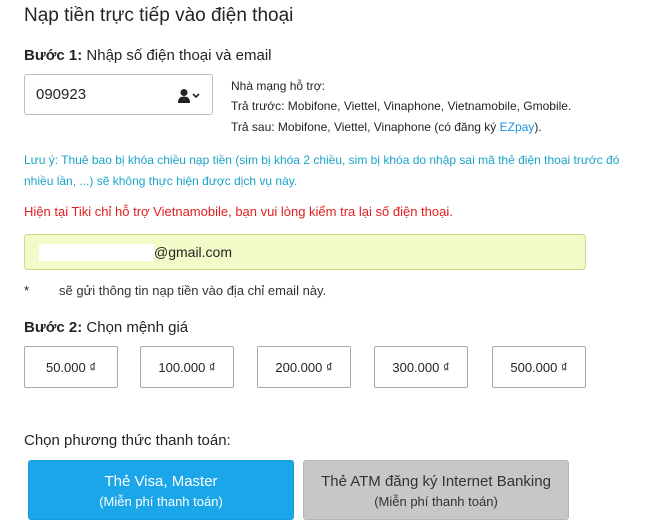 Image resolution: width=660 pixels, height=520 pixels. I want to click on step2-text: Chọn mệnh giá, so click(137, 327).